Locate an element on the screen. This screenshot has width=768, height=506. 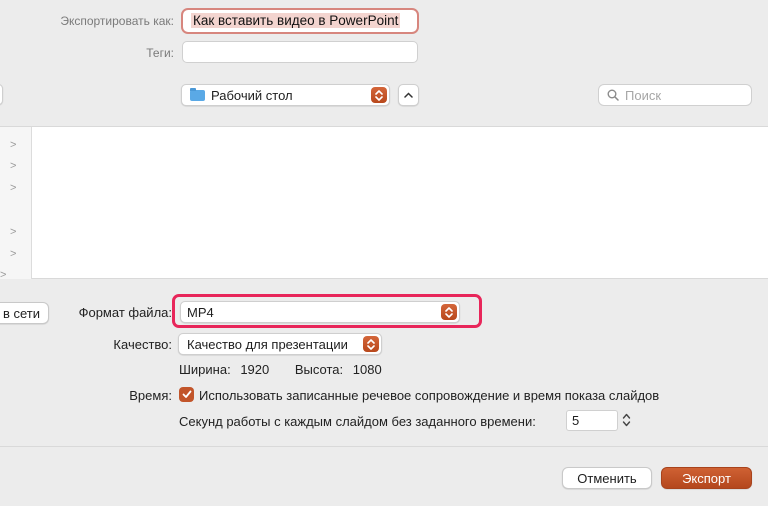
format-label: Формат файла: is located at coordinates (125, 312).